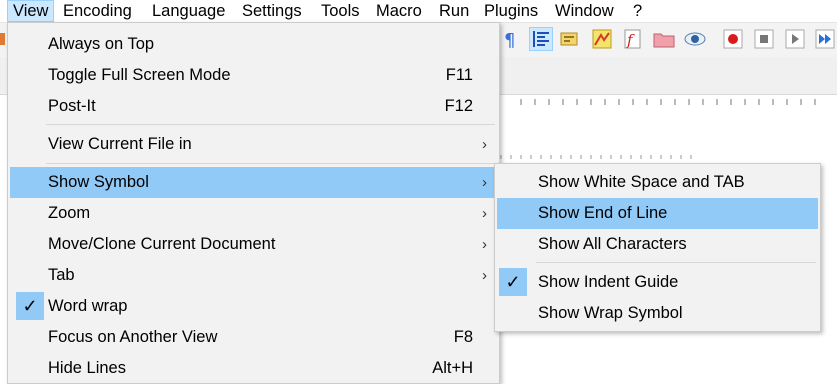 Image resolution: width=837 pixels, height=384 pixels. I want to click on menu-item-label: Word wrap, so click(88, 306).